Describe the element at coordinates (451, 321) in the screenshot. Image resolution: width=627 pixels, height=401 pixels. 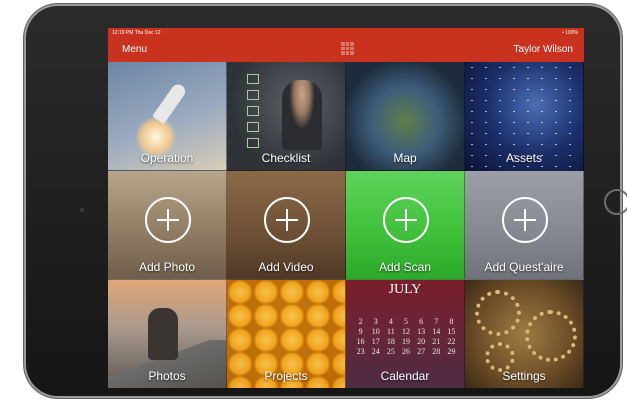
I see `calendar-day: 8` at that location.